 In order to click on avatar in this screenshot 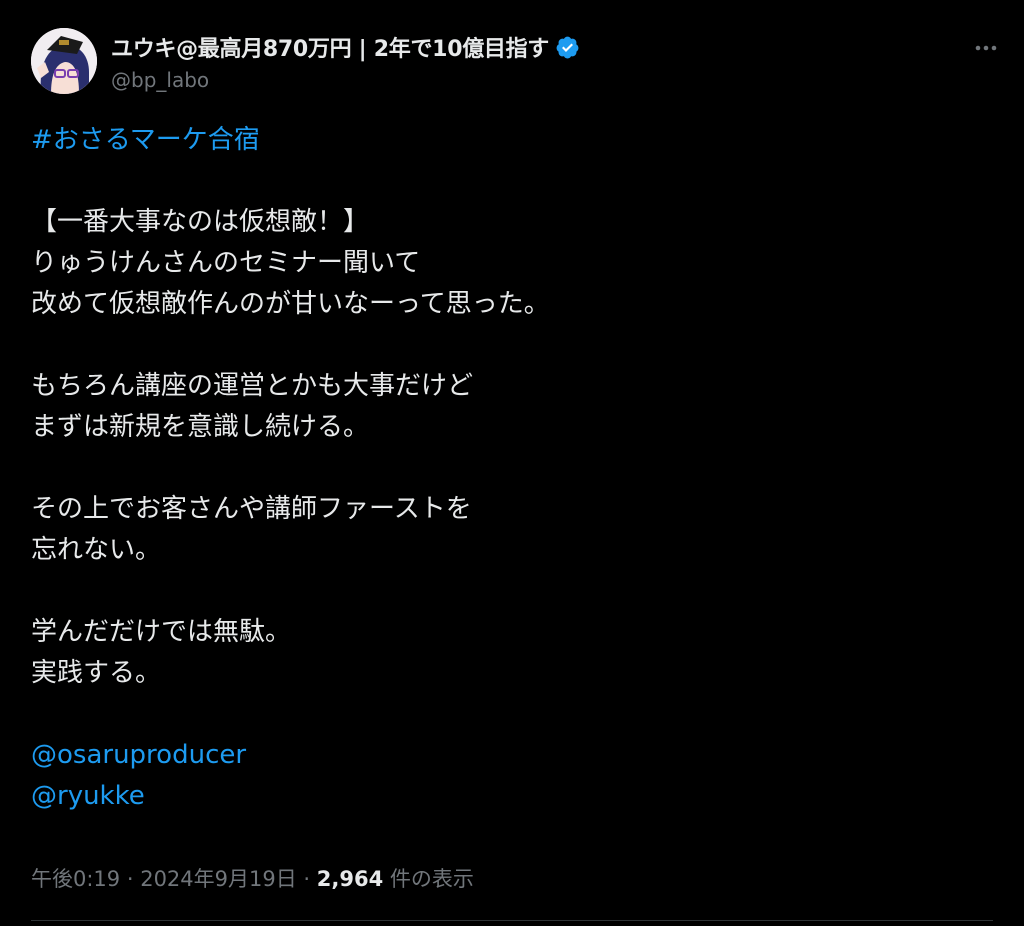, I will do `click(64, 61)`.